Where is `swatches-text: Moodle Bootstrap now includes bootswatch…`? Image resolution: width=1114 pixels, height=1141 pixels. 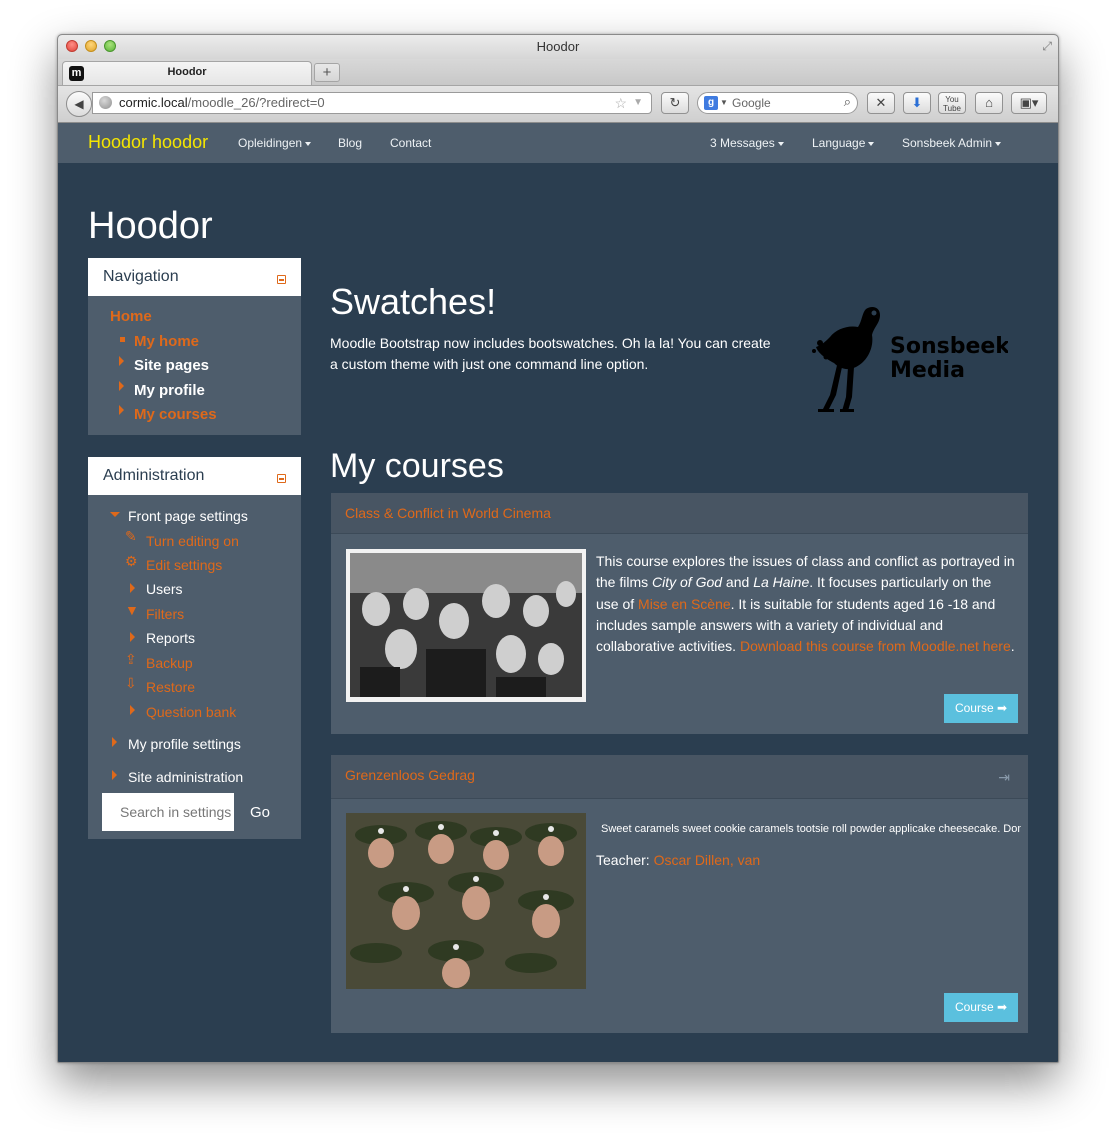 swatches-text: Moodle Bootstrap now includes bootswatch… is located at coordinates (550, 353).